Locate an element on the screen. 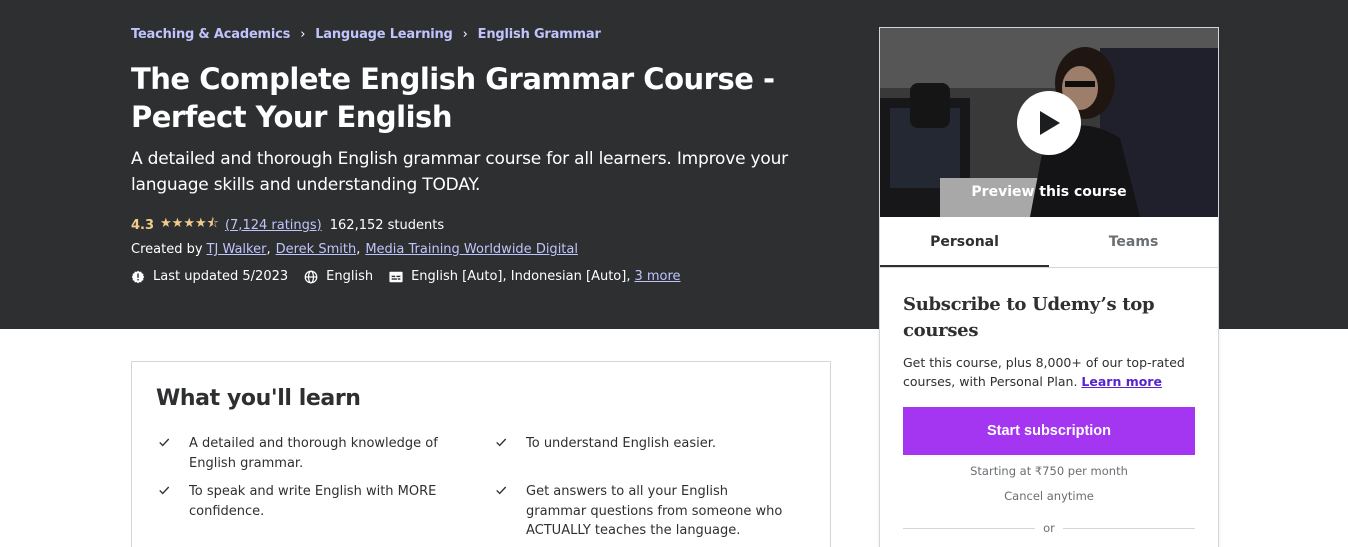 This screenshot has height=547, width=1348. instructor-link-derek-smith: Derek Smith is located at coordinates (316, 249).